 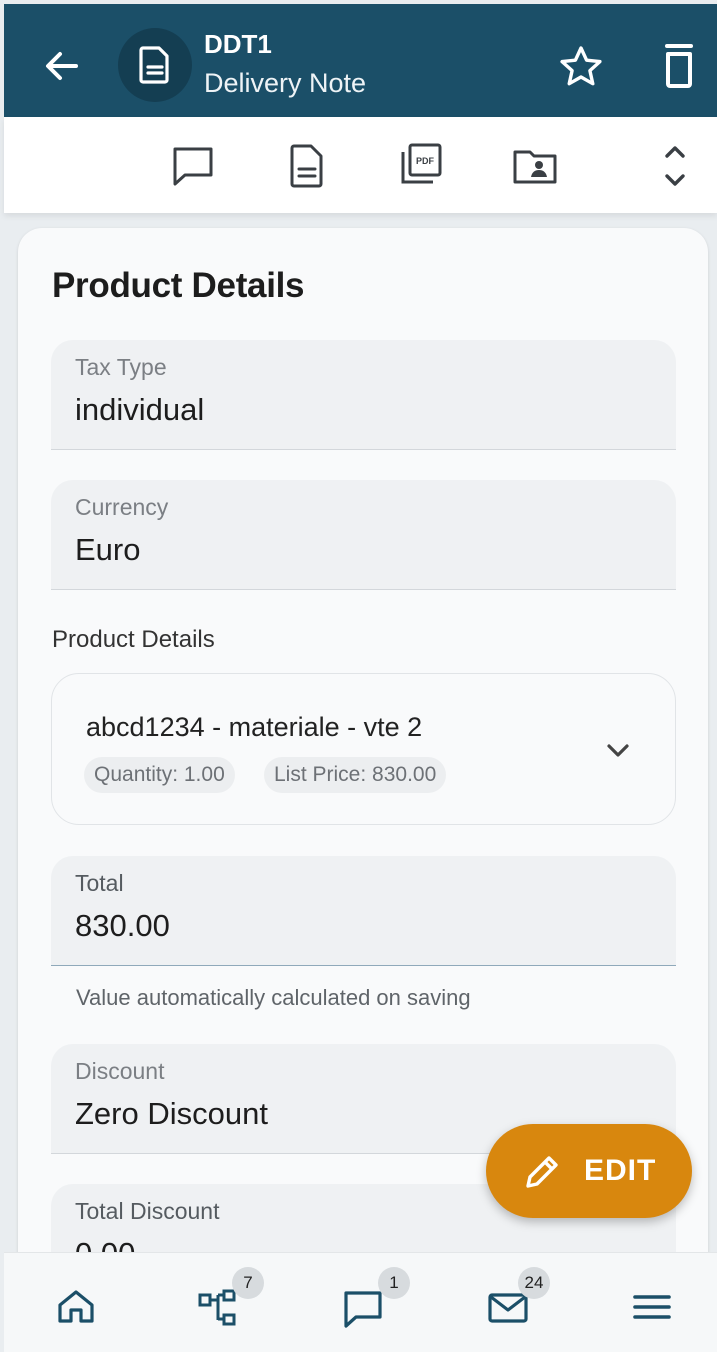 What do you see at coordinates (581, 67) in the screenshot?
I see `star-icon` at bounding box center [581, 67].